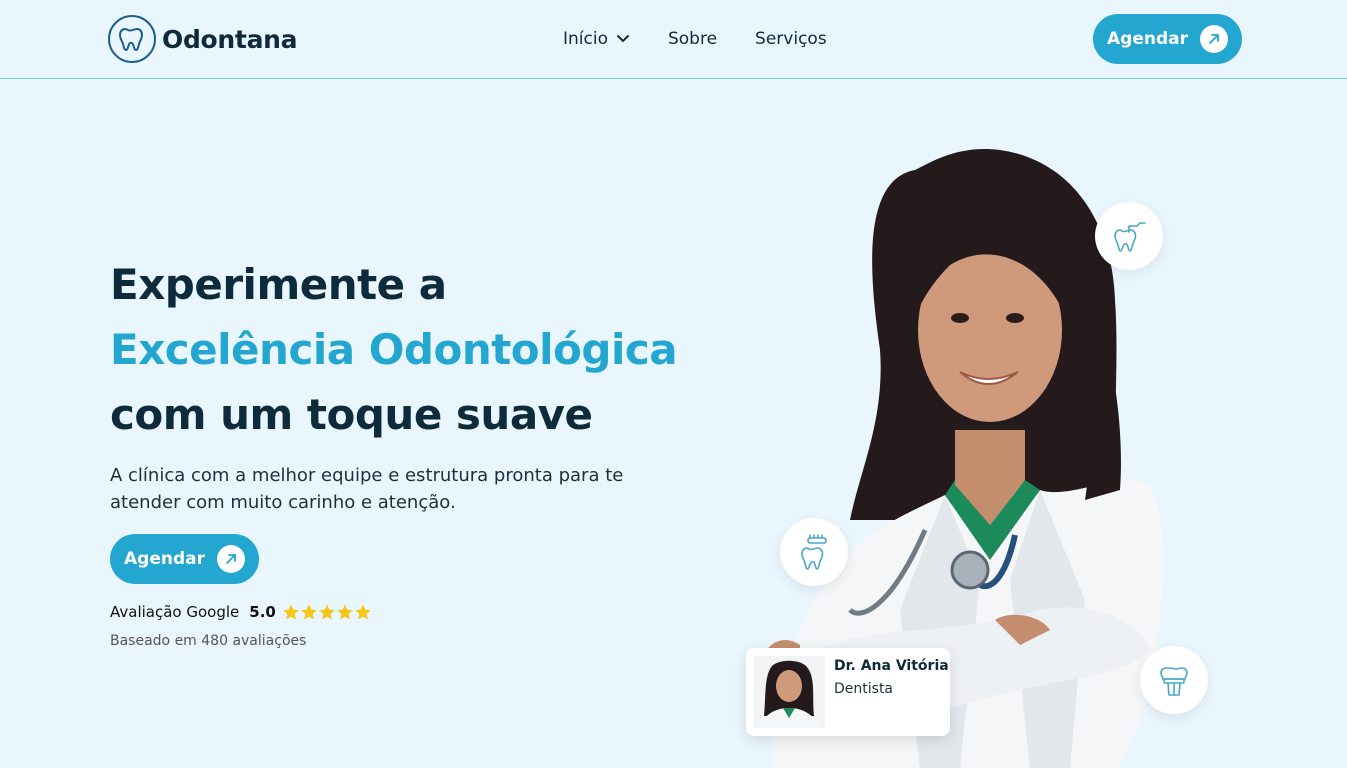 Image resolution: width=1347 pixels, height=768 pixels. What do you see at coordinates (585, 39) in the screenshot?
I see `nav-item-label: Início` at bounding box center [585, 39].